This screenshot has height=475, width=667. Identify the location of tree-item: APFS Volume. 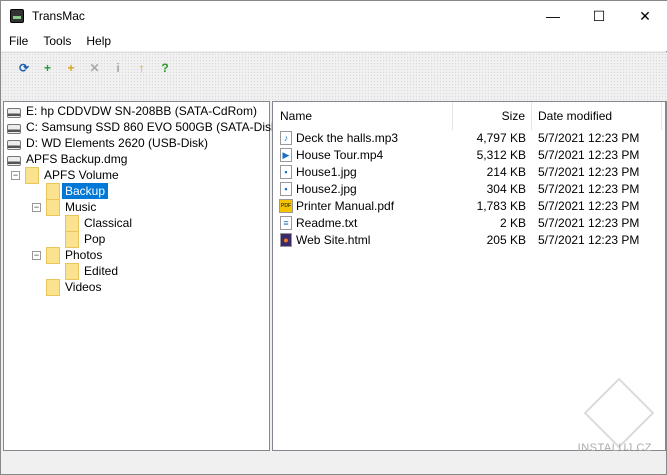
(72, 175).